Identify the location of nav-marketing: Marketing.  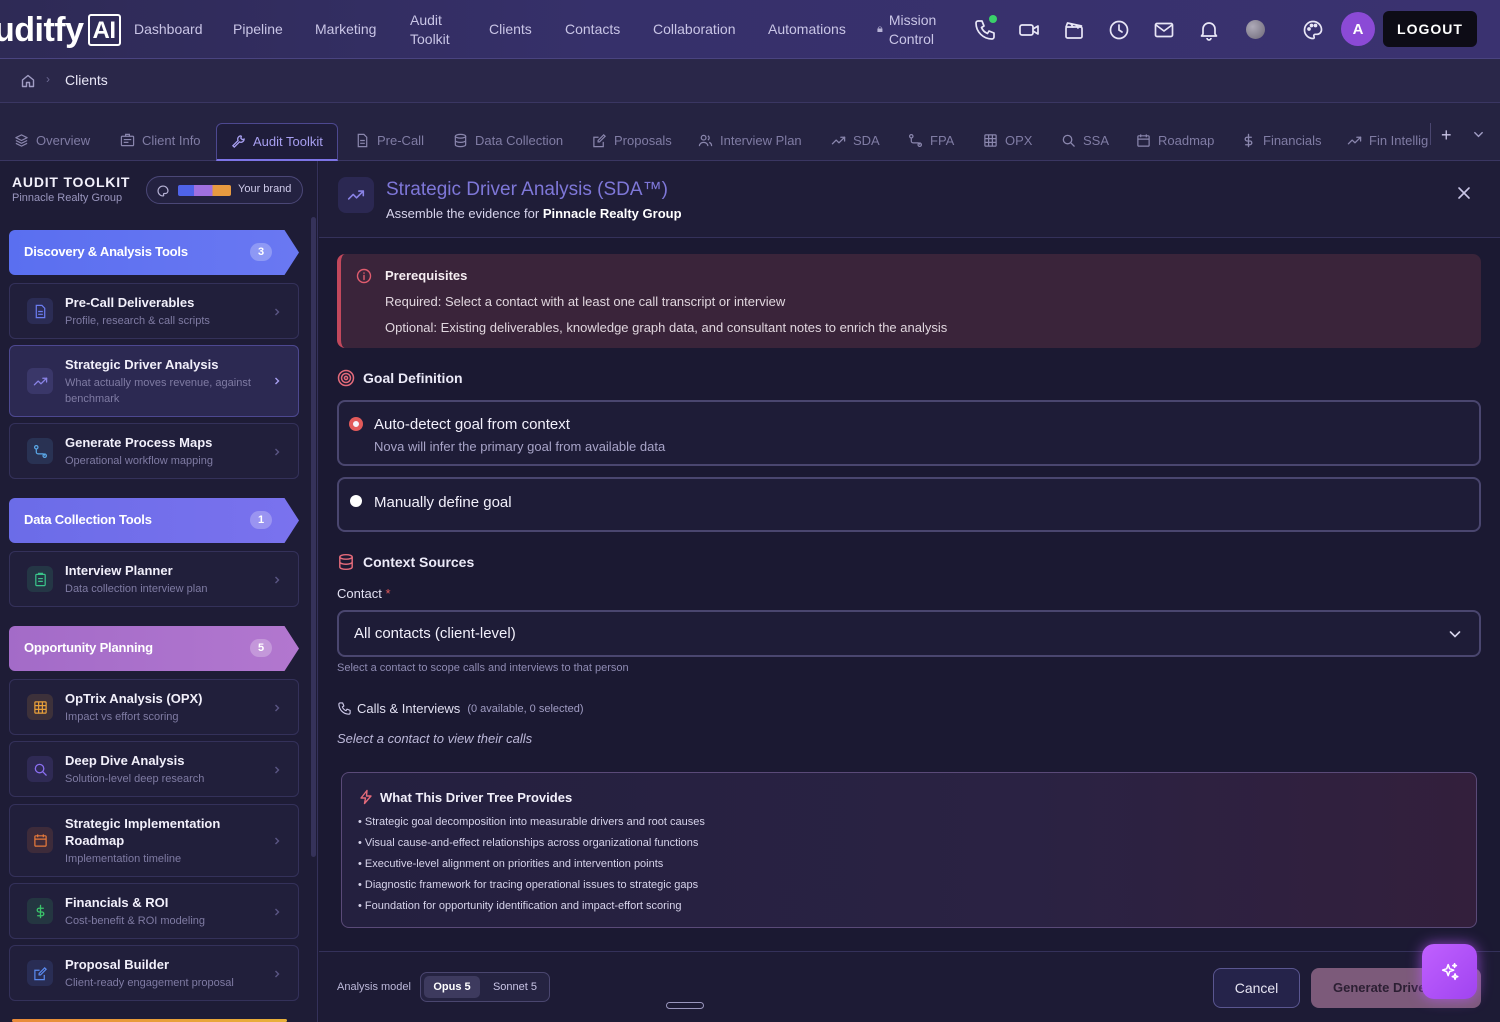
(345, 29).